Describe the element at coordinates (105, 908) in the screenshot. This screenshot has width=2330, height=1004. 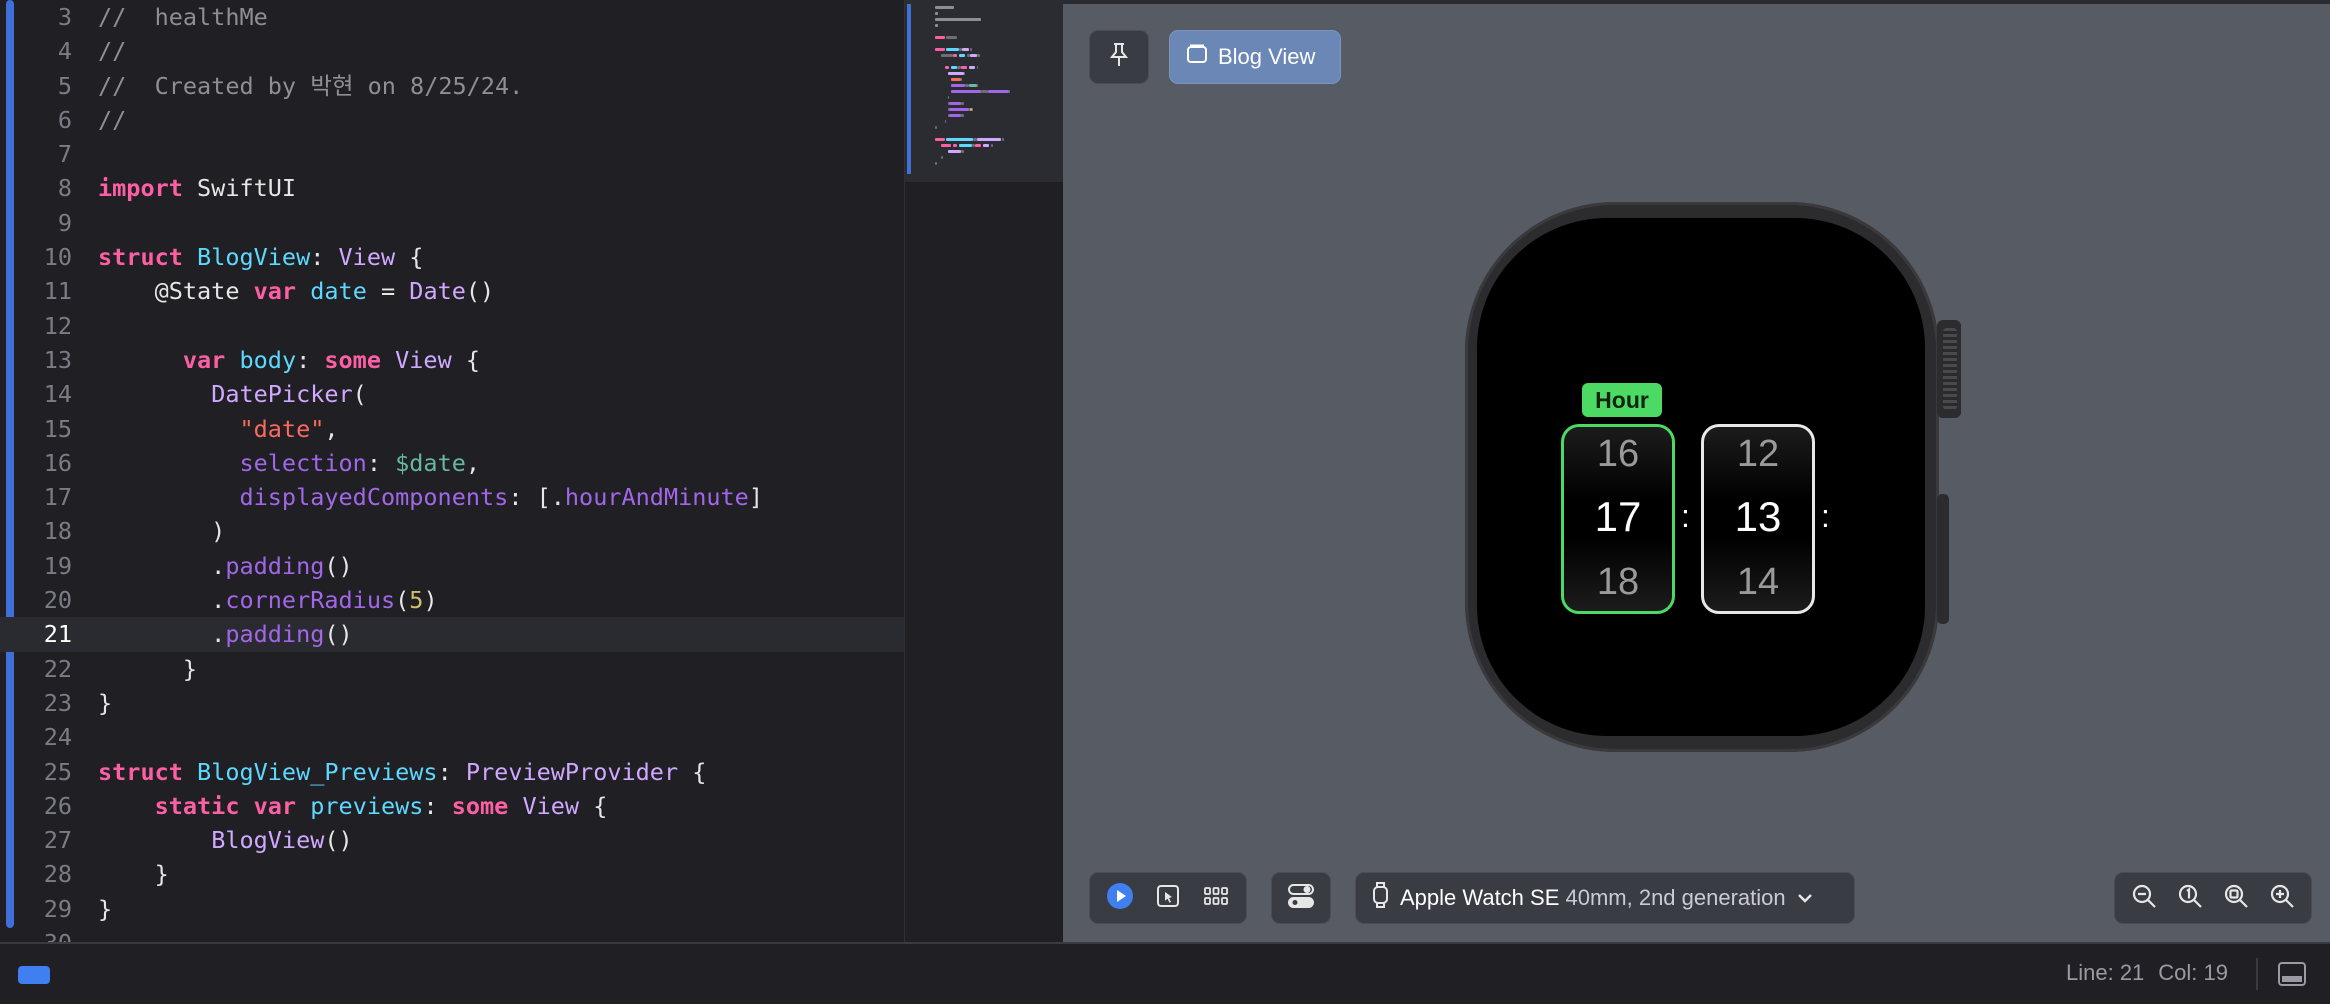
I see `code-token: }` at that location.